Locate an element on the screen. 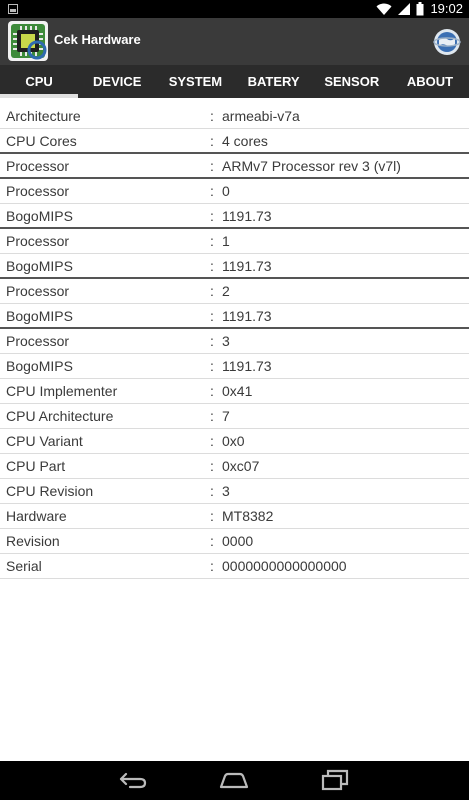 The width and height of the screenshot is (469, 800). row-value: 0000000000000000 is located at coordinates (284, 566).